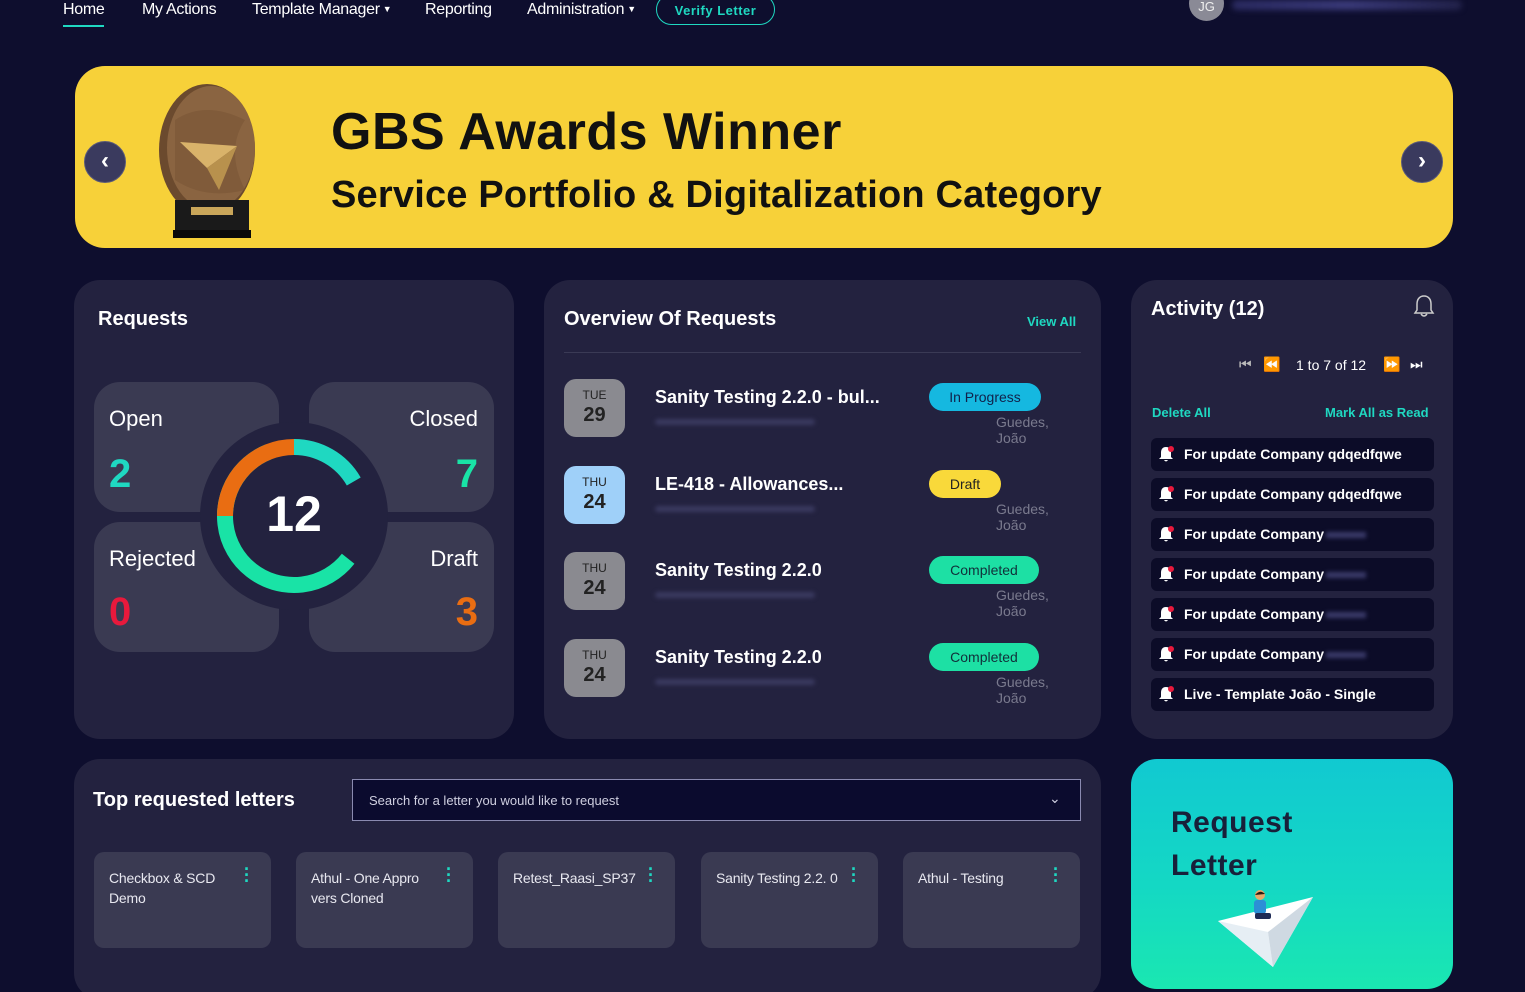 The height and width of the screenshot is (992, 1525). I want to click on view-all-link: View All, so click(1051, 321).